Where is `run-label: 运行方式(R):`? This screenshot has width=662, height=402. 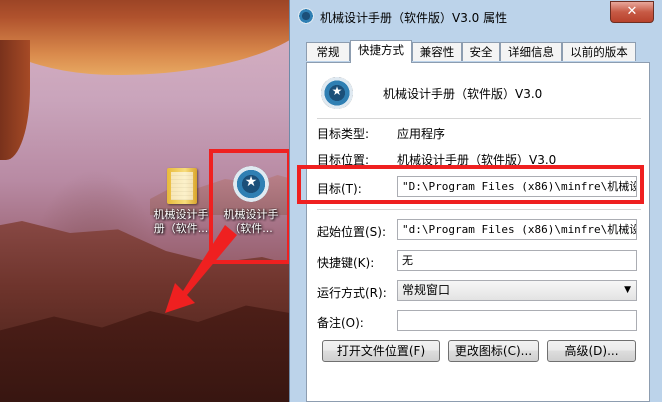 run-label: 运行方式(R): is located at coordinates (352, 293).